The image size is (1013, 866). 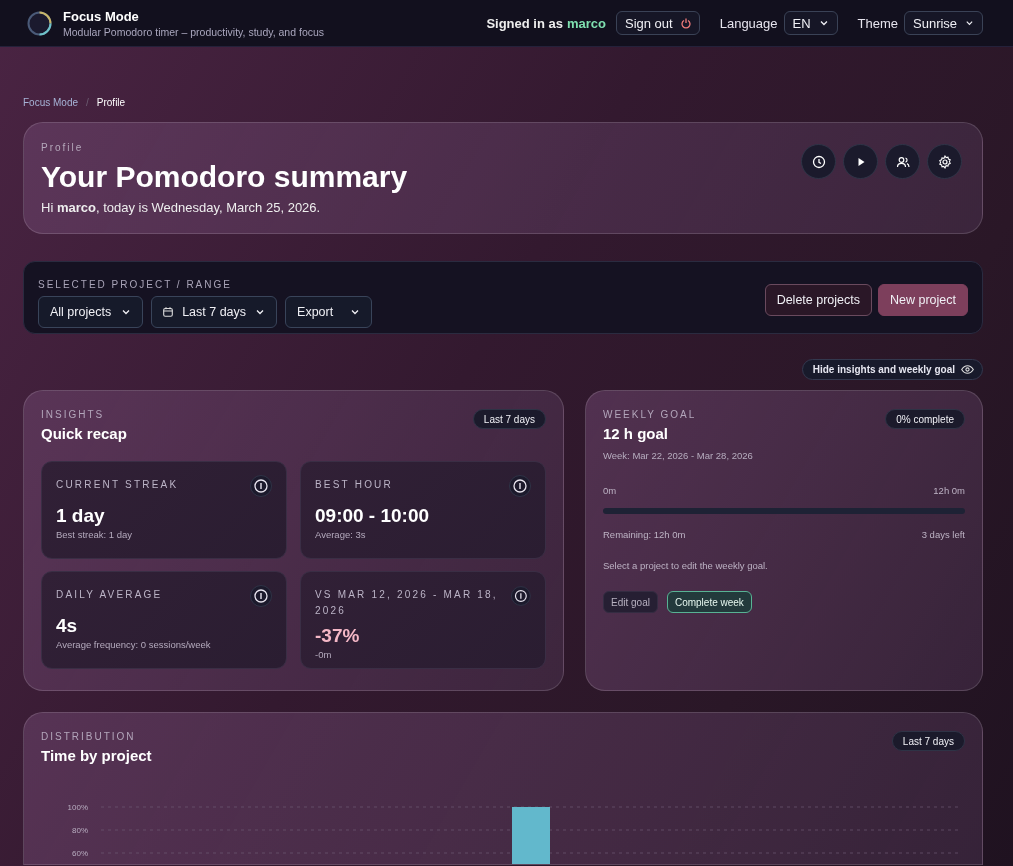 I want to click on section-title: Quick recap, so click(x=84, y=433).